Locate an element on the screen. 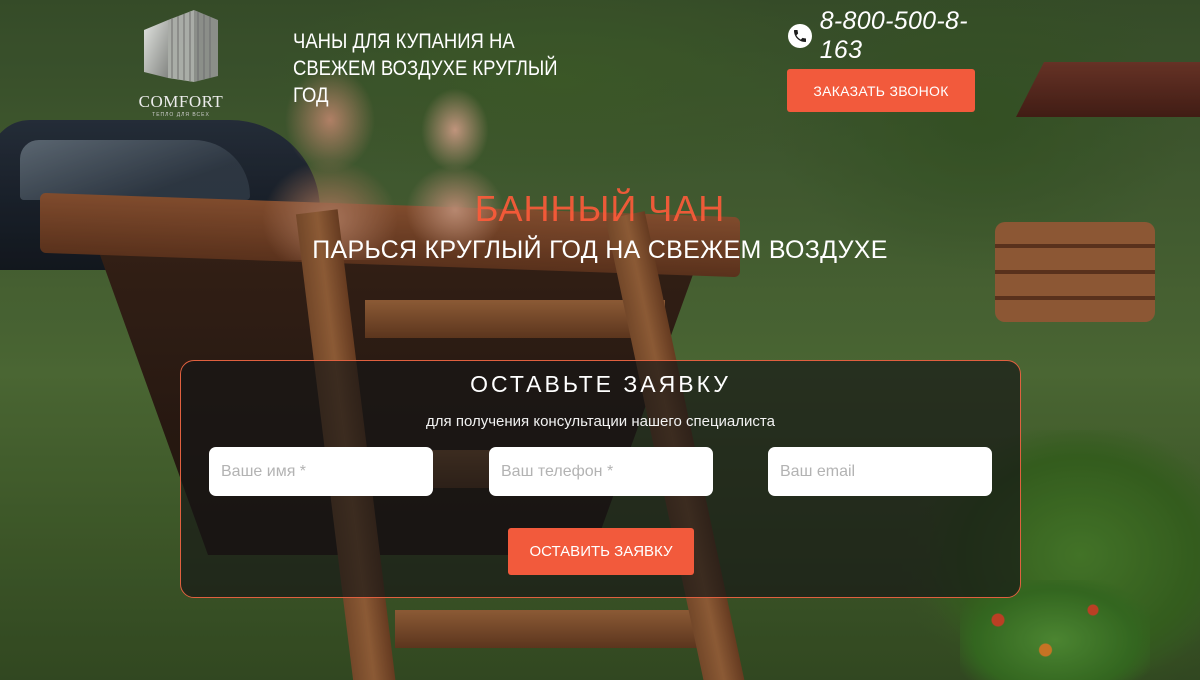 This screenshot has width=1200, height=680. name-input is located at coordinates (321, 471).